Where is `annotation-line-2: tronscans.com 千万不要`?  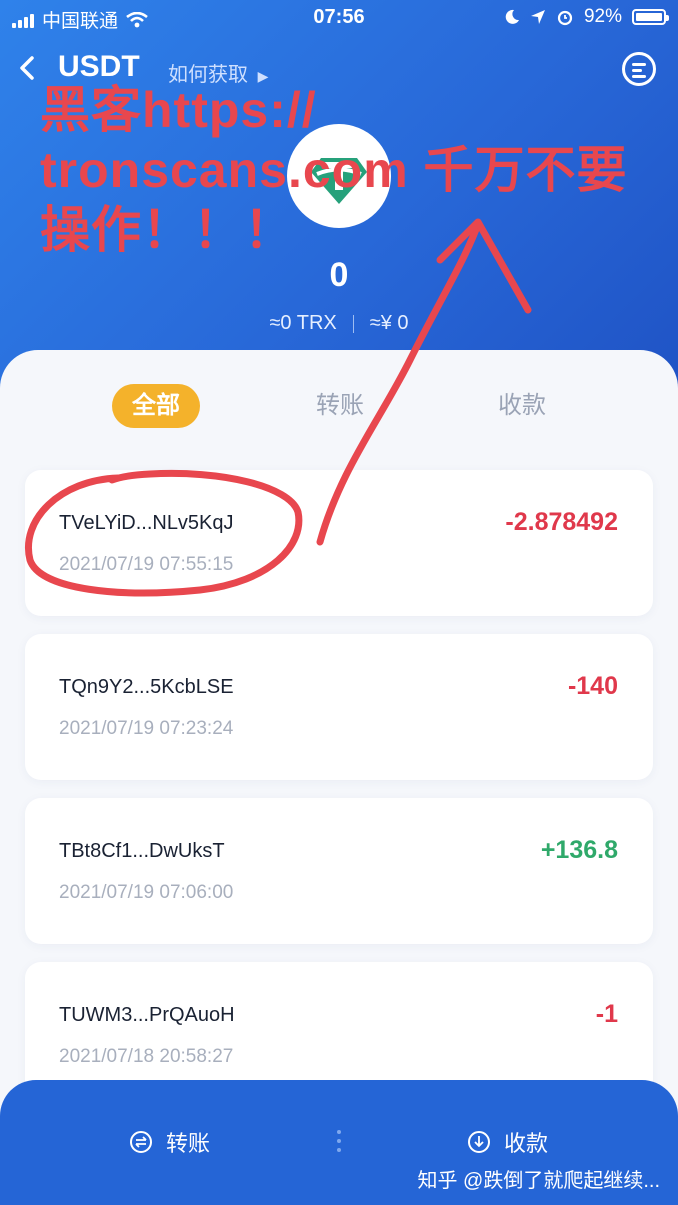
annotation-line-2: tronscans.com 千万不要 is located at coordinates (334, 170).